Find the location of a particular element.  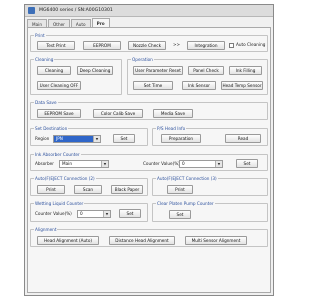

preparation-button: Preparation is located at coordinates (181, 138).